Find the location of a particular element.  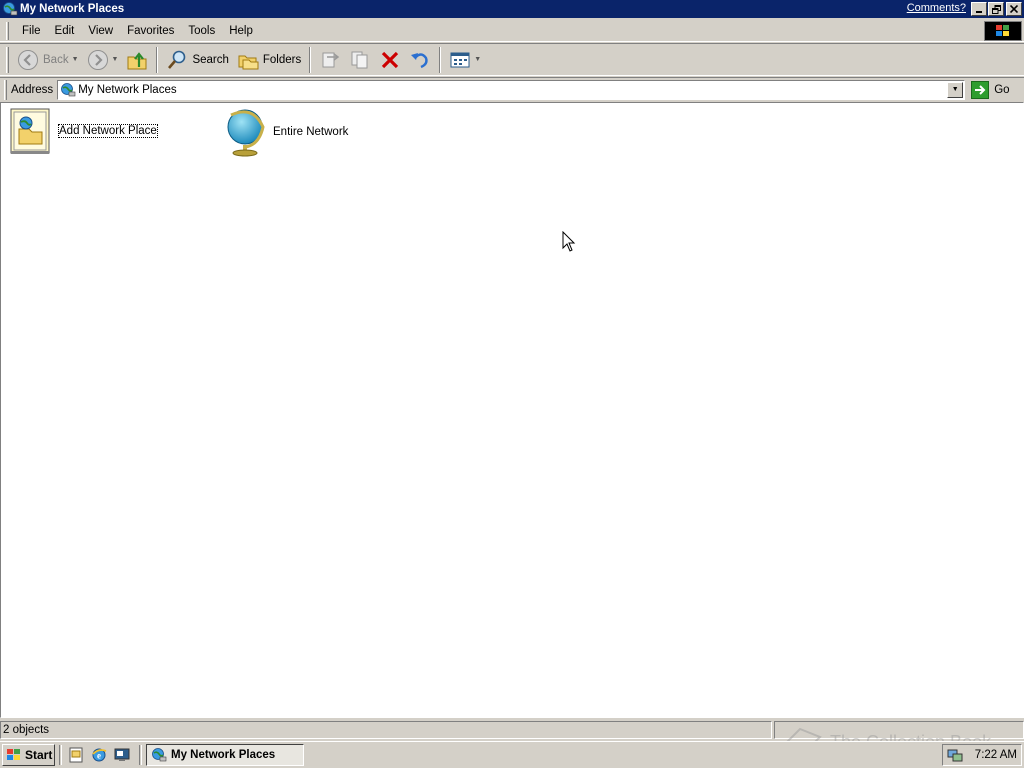

copy-to-icon is located at coordinates (359, 59).